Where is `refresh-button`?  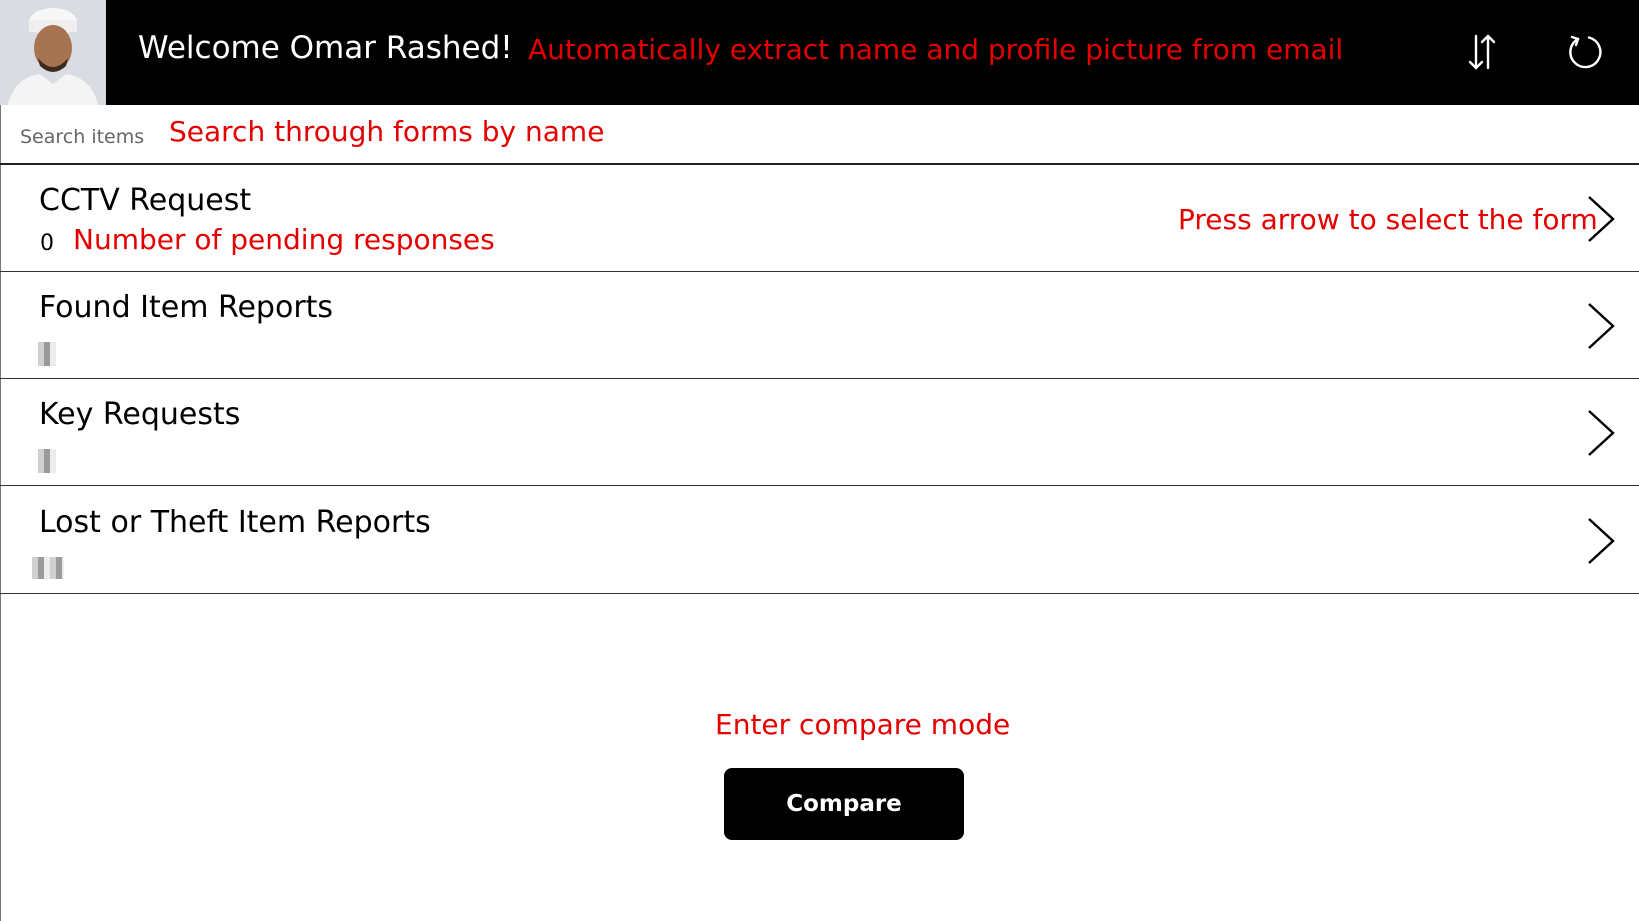
refresh-button is located at coordinates (1585, 52).